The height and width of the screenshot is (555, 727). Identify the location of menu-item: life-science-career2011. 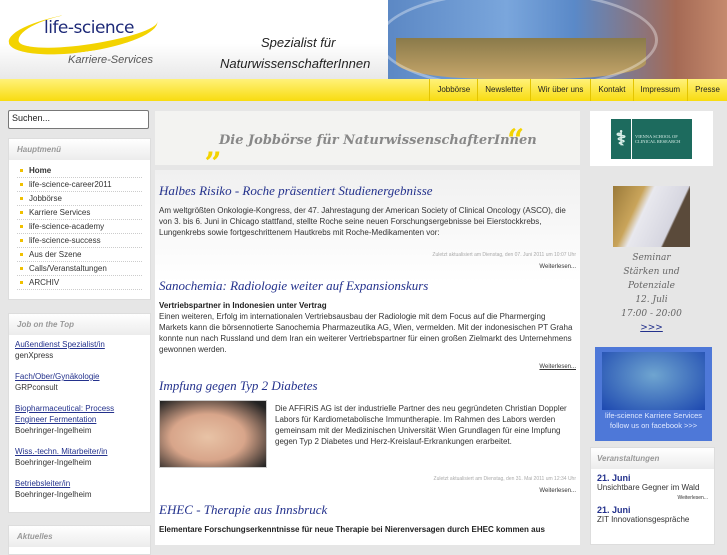
(79, 185).